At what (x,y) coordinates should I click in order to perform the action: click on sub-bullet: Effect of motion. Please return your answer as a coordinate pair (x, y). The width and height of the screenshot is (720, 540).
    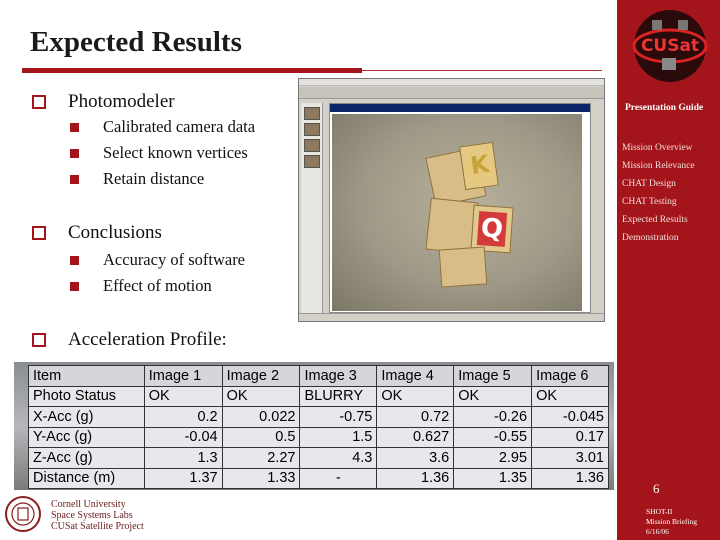
    Looking at the image, I should click on (141, 286).